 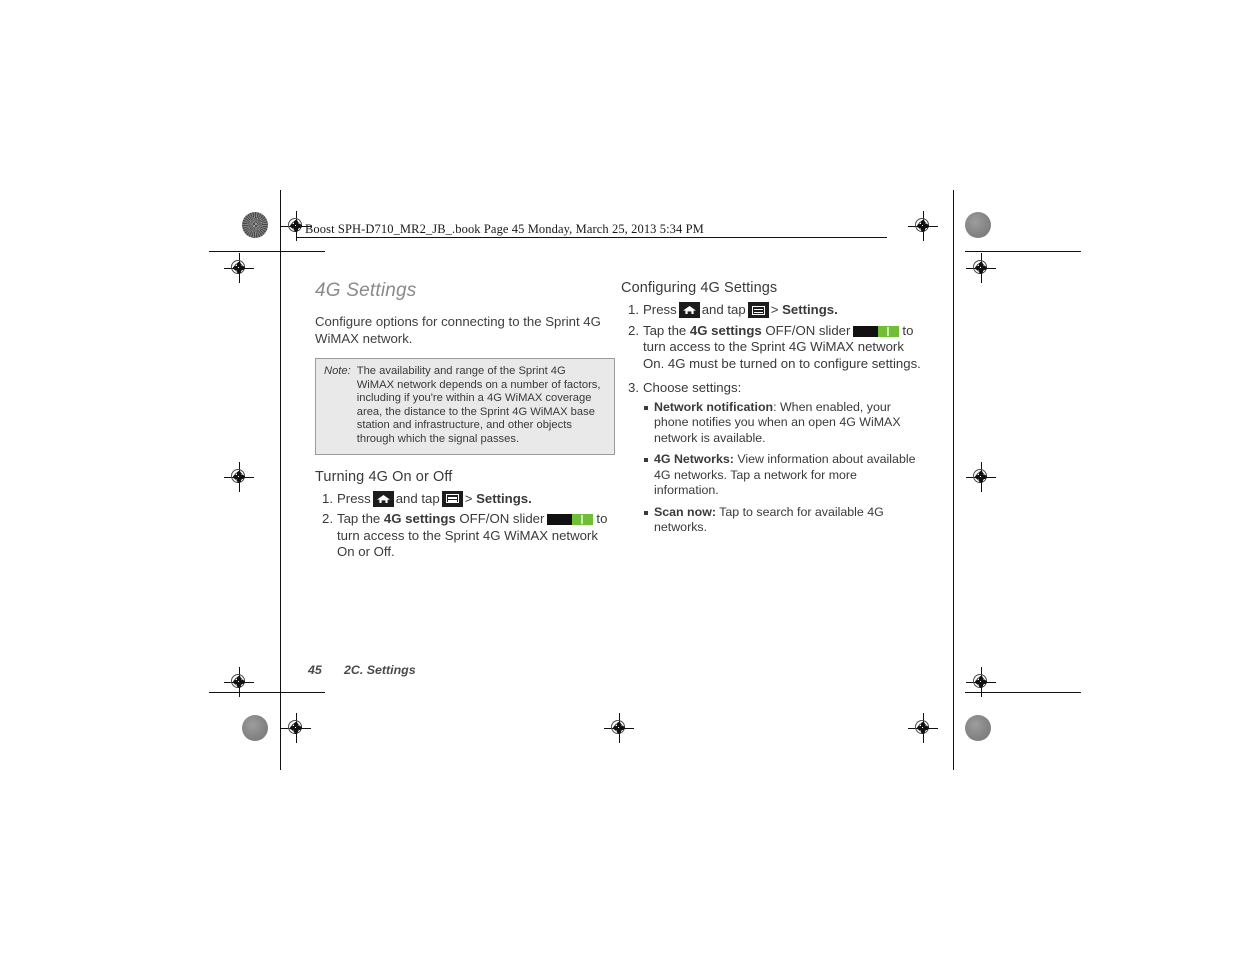 I want to click on crop-rule-bottom-right, so click(x=1023, y=692).